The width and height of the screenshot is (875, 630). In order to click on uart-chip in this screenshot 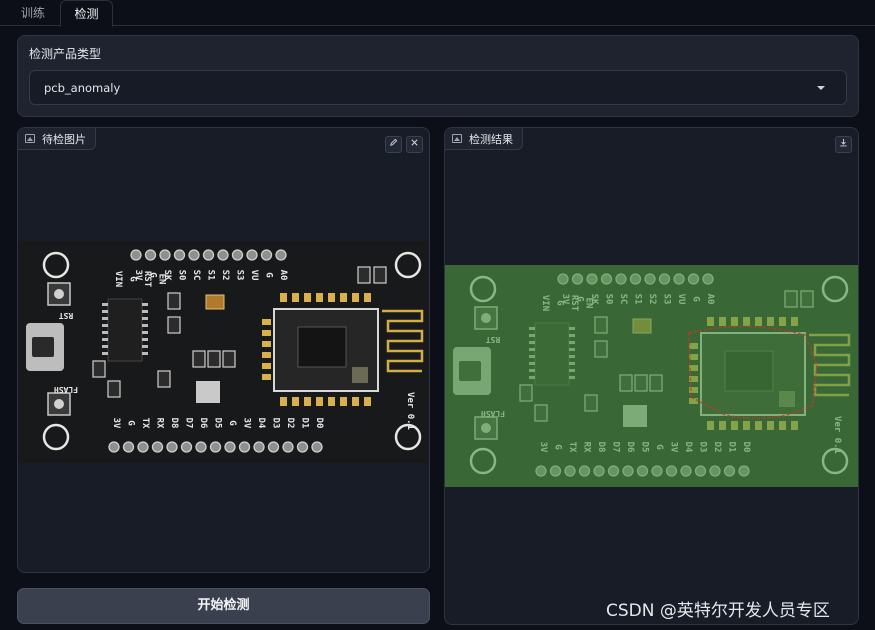, I will do `click(125, 330)`.